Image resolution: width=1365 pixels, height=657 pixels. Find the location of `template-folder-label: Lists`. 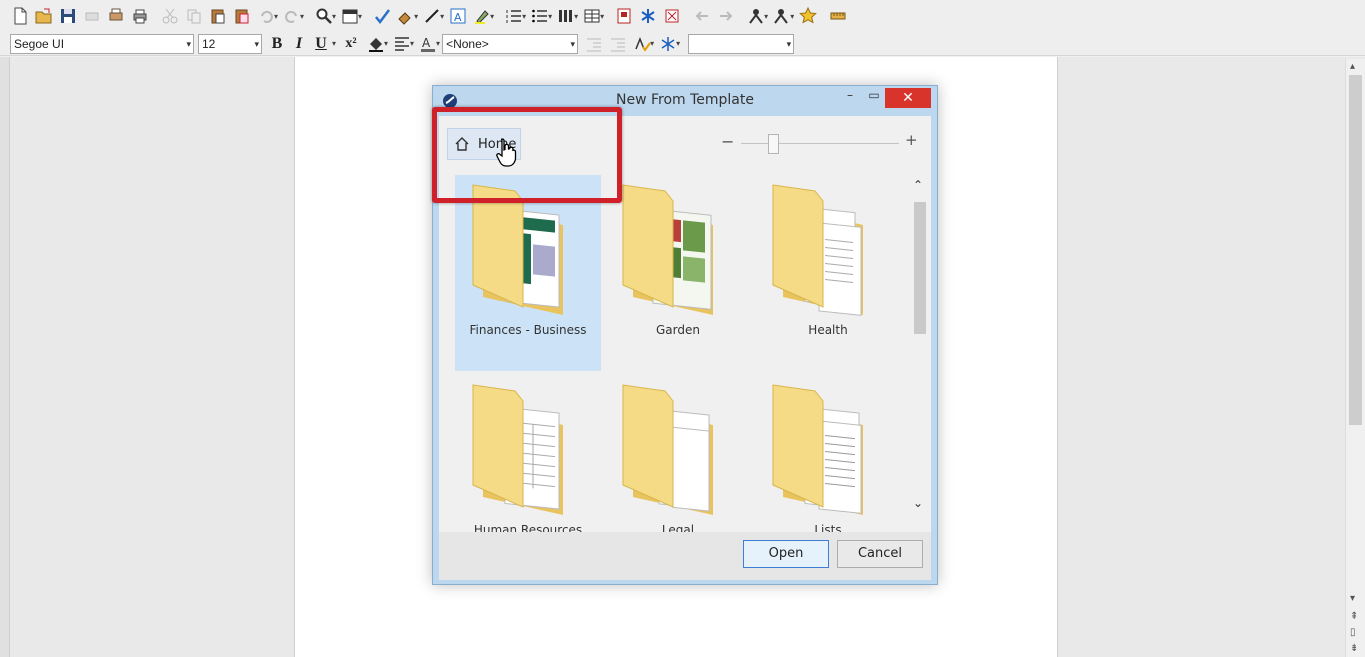

template-folder-label: Lists is located at coordinates (828, 527).